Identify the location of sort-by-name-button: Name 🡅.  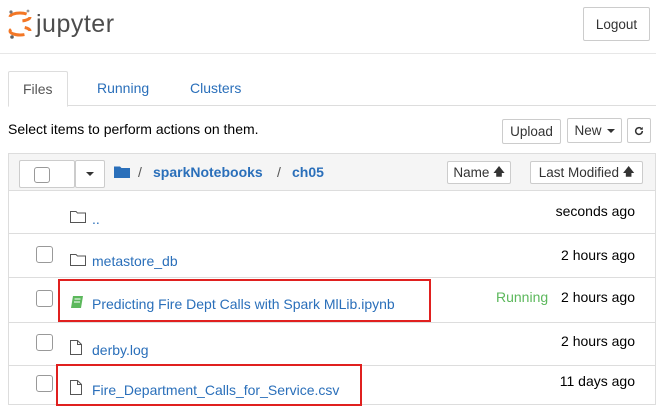
(479, 172).